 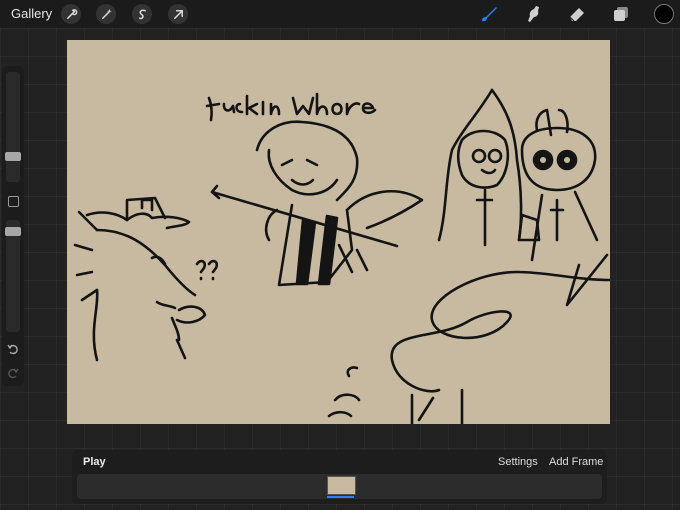 I want to click on brush-icon, so click(x=489, y=14).